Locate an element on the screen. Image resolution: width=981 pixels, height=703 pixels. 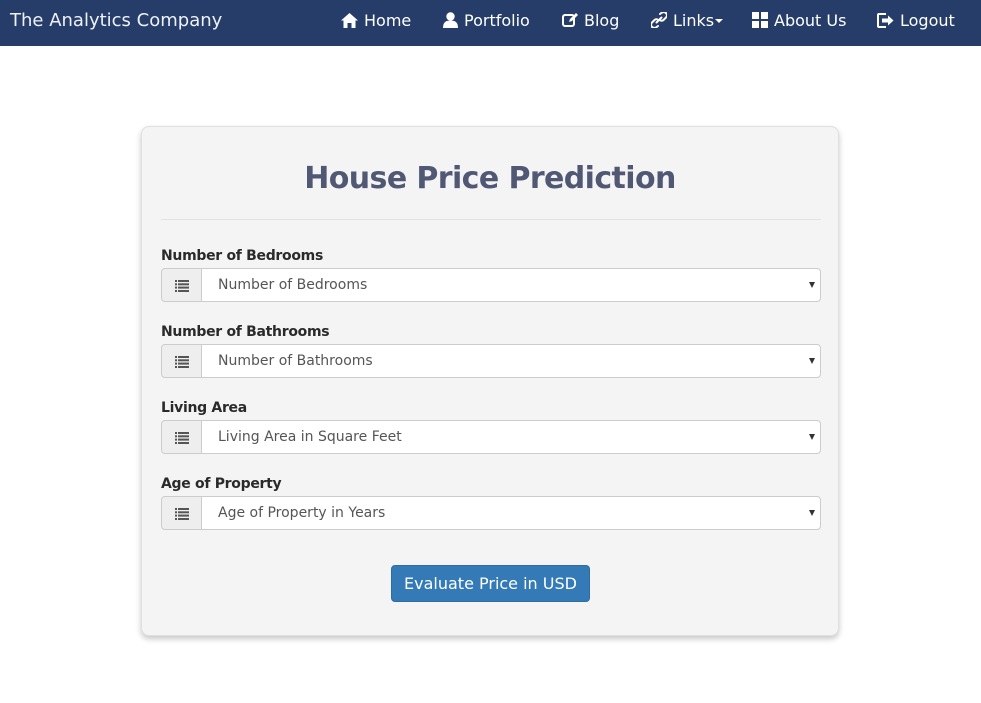
bathrooms-label: Number of Bathrooms is located at coordinates (245, 332).